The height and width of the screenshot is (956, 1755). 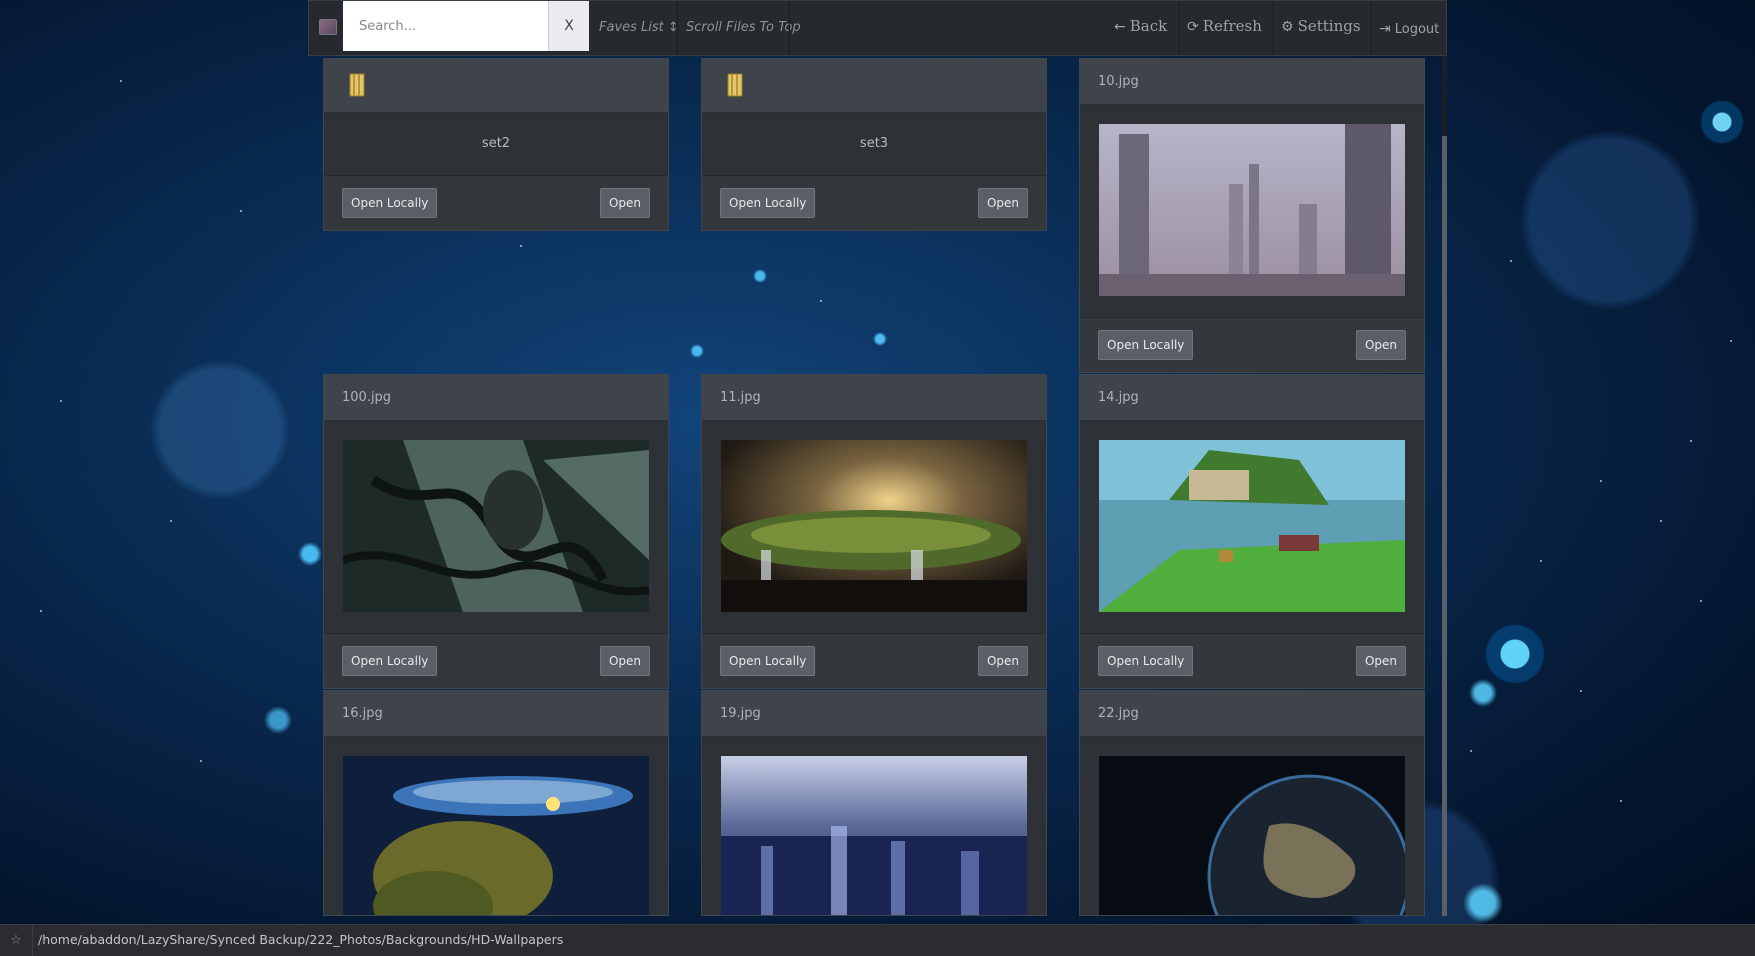 What do you see at coordinates (874, 398) in the screenshot?
I see `card-header: 11.jpg` at bounding box center [874, 398].